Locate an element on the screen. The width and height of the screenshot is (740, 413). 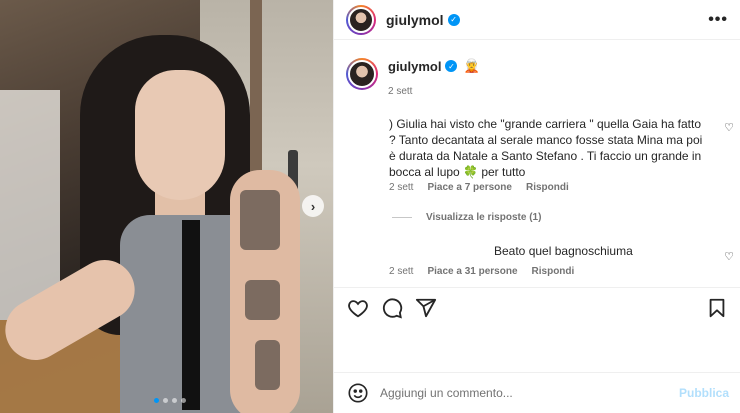
caption-emoji: 🧝 is located at coordinates (471, 65).